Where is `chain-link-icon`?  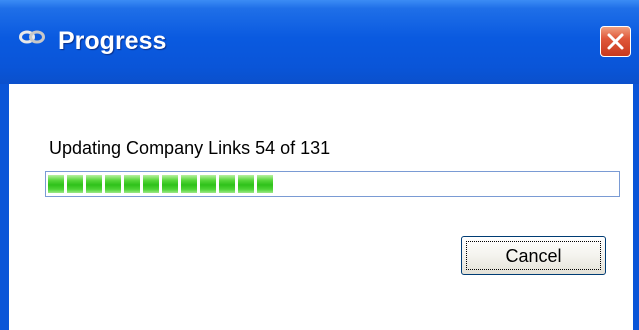 chain-link-icon is located at coordinates (32, 37).